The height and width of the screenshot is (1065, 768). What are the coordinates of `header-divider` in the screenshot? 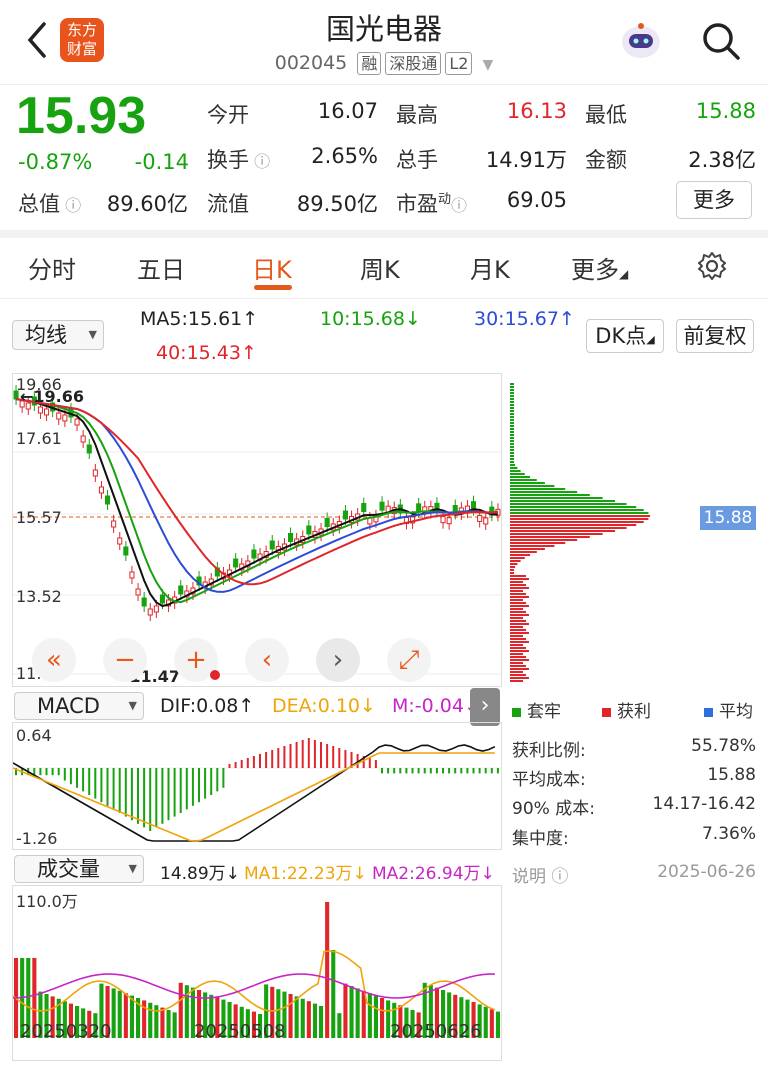 It's located at (384, 84).